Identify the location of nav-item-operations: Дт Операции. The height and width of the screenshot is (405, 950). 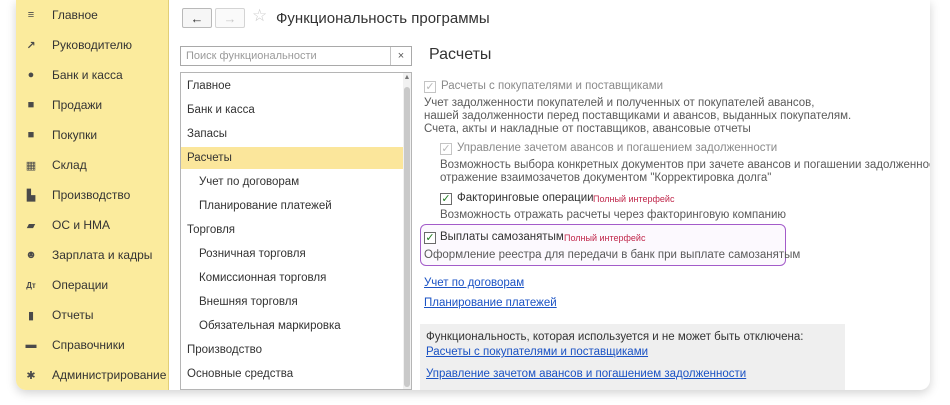
(92, 285).